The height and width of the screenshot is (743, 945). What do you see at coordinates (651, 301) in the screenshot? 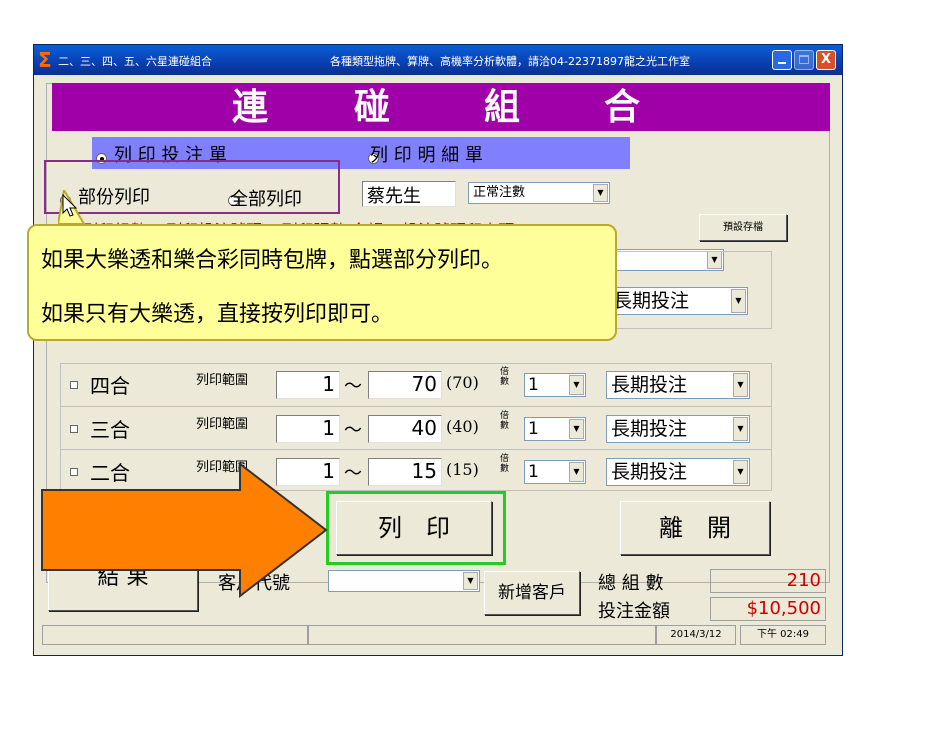
I see `top-long-term-value: 長期投注` at bounding box center [651, 301].